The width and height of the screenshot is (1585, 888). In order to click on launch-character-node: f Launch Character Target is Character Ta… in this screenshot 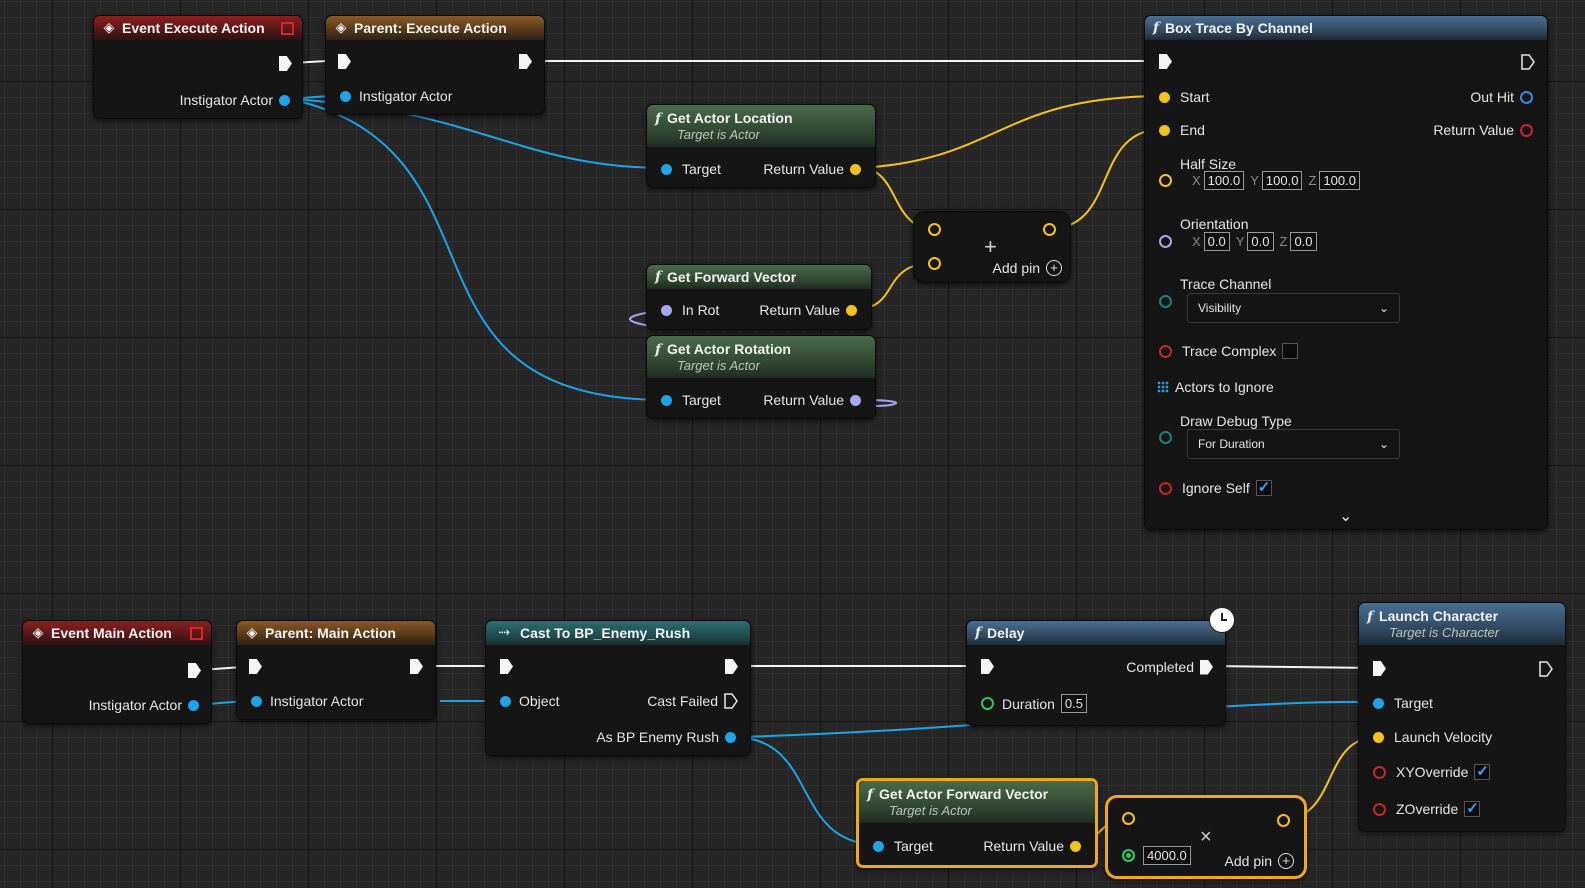, I will do `click(1462, 717)`.